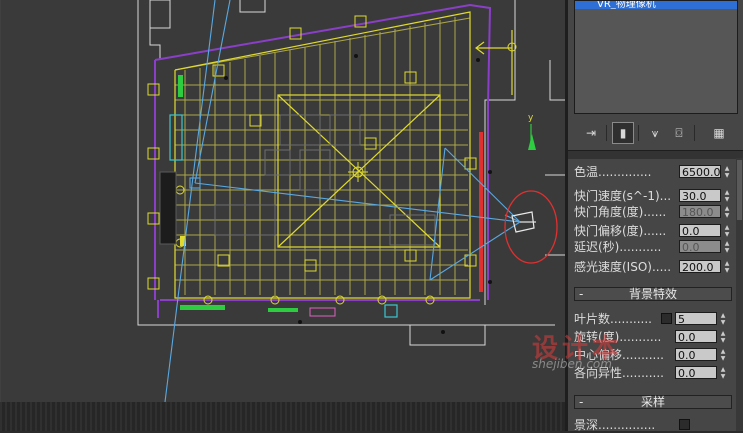 The image size is (743, 433). I want to click on param-row-shutter-offset: 快门偏移(度)...... 0.0 ▲ ▼, so click(652, 231).